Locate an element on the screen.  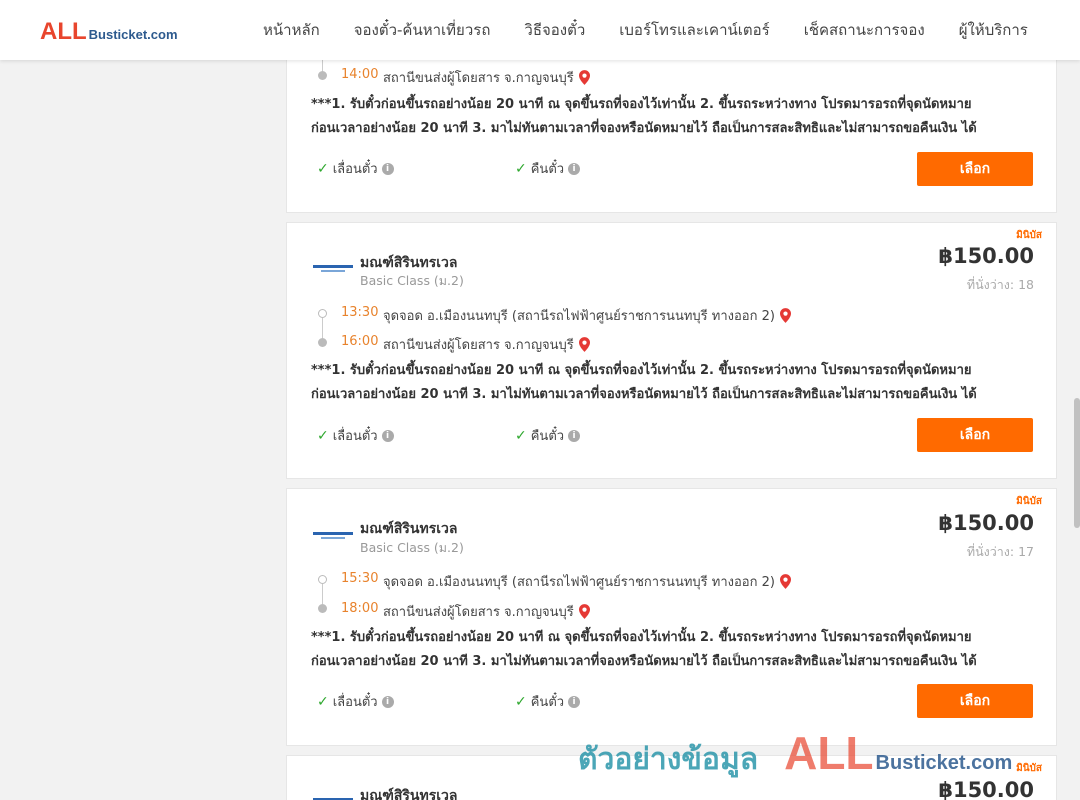
departure-time: 13:30 is located at coordinates (360, 312).